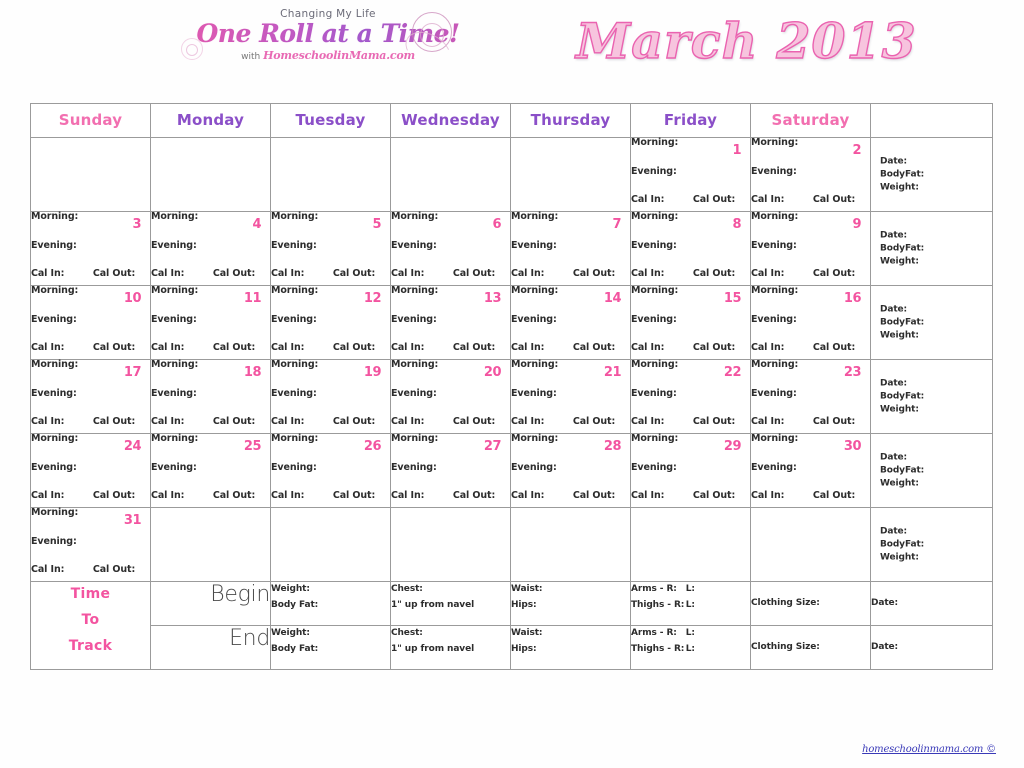  I want to click on calendar-day-cell: 26 Morning: Evening: Cal In: Cal Out:, so click(330, 470).